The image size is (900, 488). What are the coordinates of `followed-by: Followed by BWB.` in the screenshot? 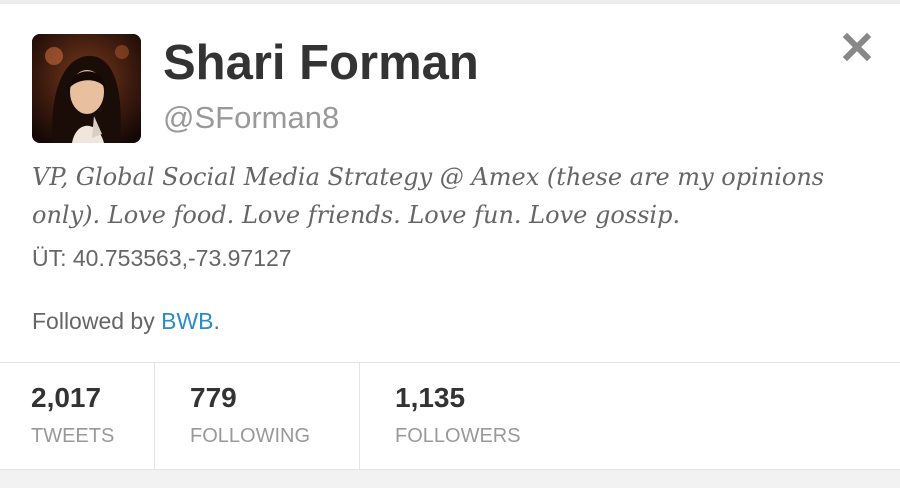 It's located at (126, 321).